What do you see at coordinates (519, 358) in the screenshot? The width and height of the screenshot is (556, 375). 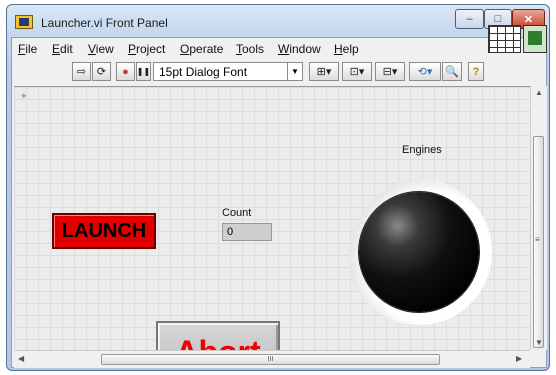 I see `scroll-right-icon: ▶` at bounding box center [519, 358].